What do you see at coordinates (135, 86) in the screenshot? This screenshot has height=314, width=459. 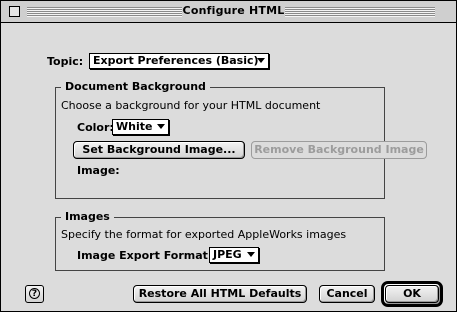 I see `document-background-title: Document Background` at bounding box center [135, 86].